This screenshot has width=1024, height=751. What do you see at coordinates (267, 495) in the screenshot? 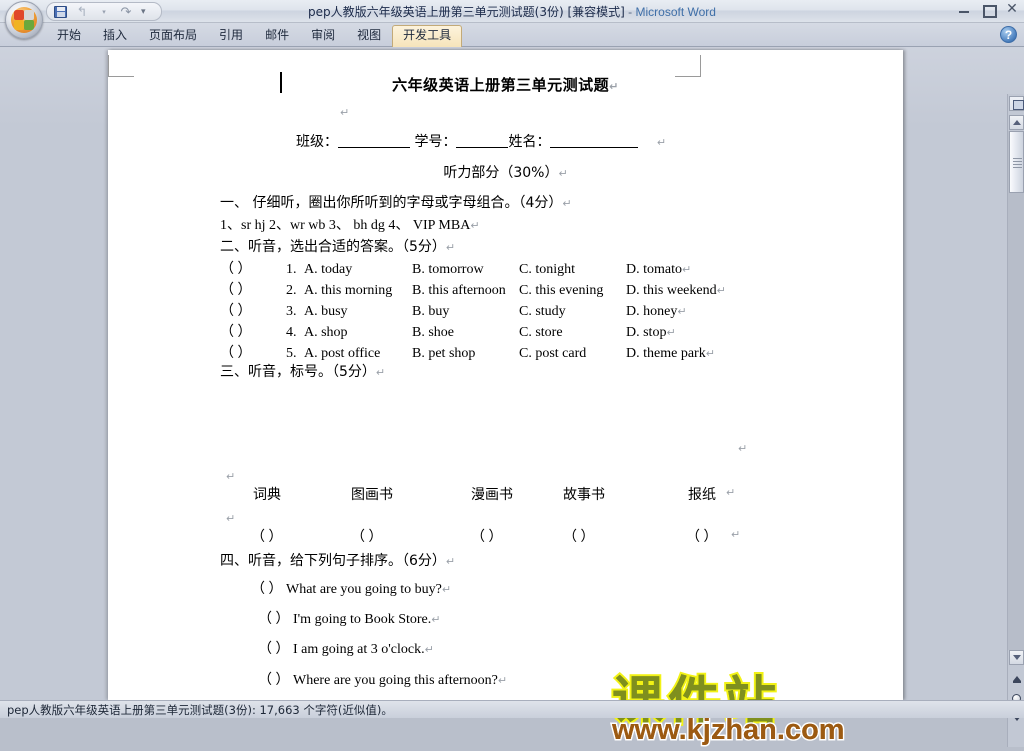
I see `picture-label: 词典` at bounding box center [267, 495].